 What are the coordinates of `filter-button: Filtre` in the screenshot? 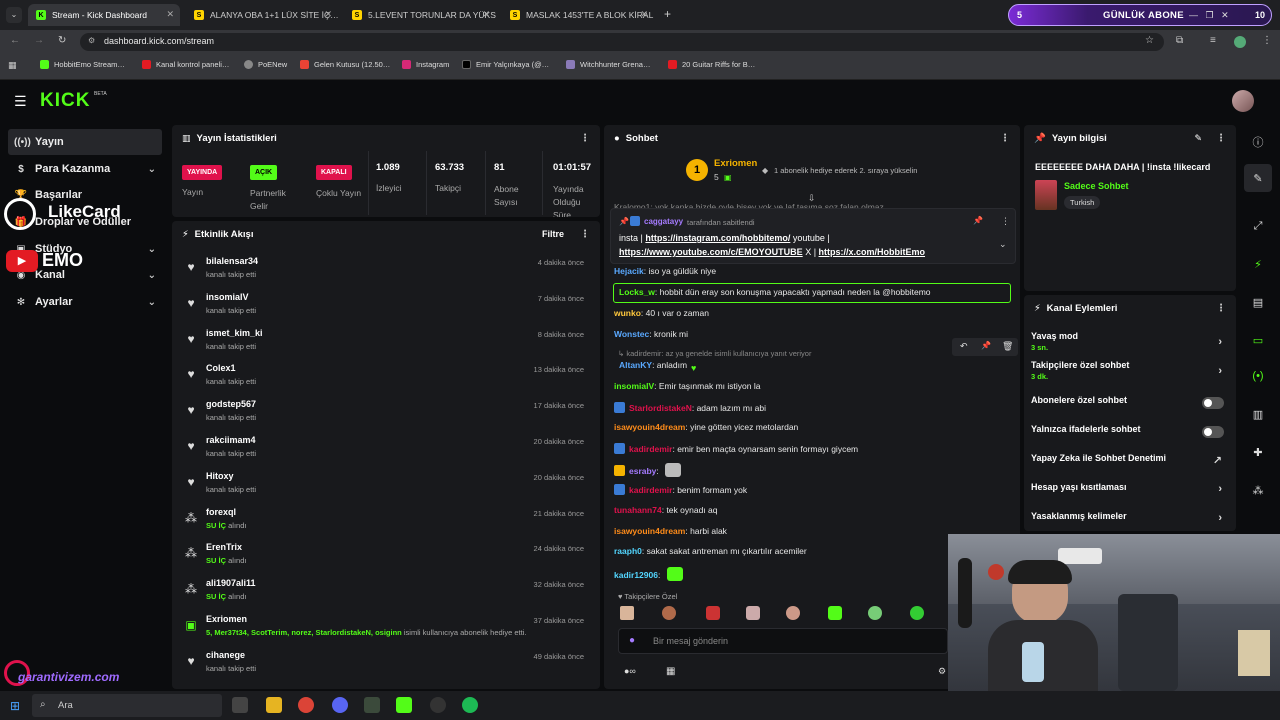 It's located at (553, 234).